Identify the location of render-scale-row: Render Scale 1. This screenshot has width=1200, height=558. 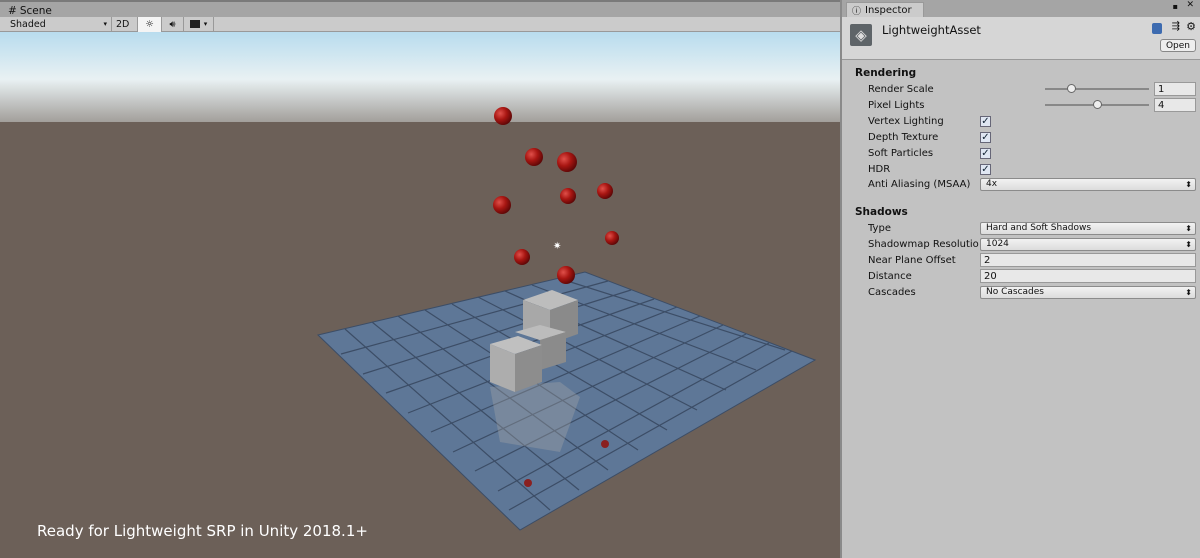
(1032, 89).